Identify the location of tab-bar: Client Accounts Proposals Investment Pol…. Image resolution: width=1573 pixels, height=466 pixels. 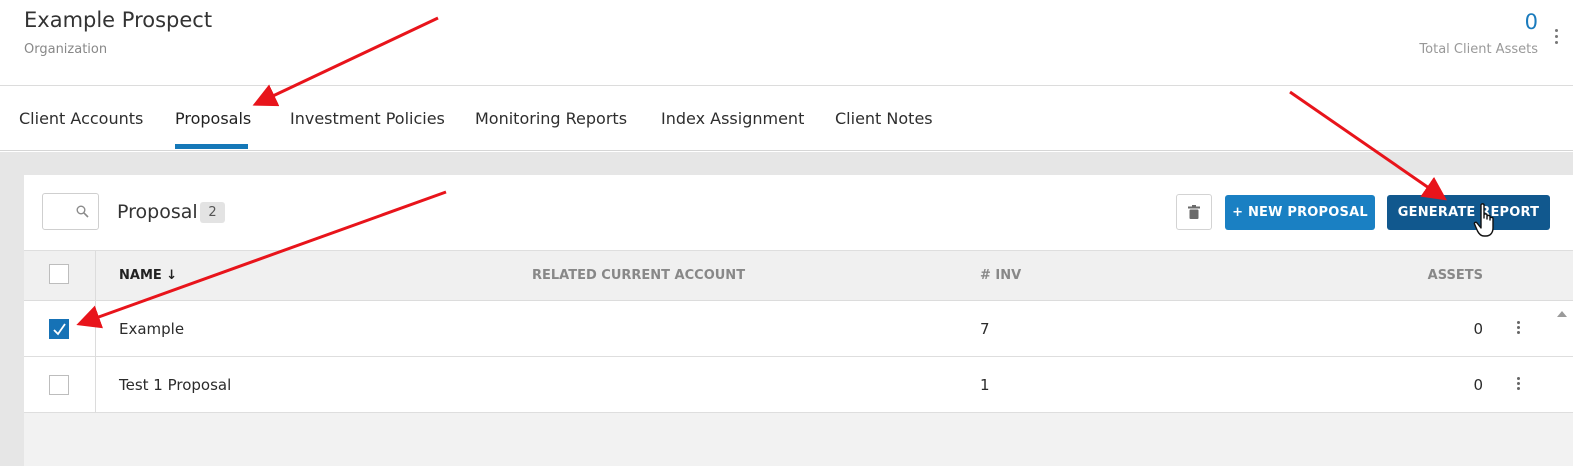
(786, 119).